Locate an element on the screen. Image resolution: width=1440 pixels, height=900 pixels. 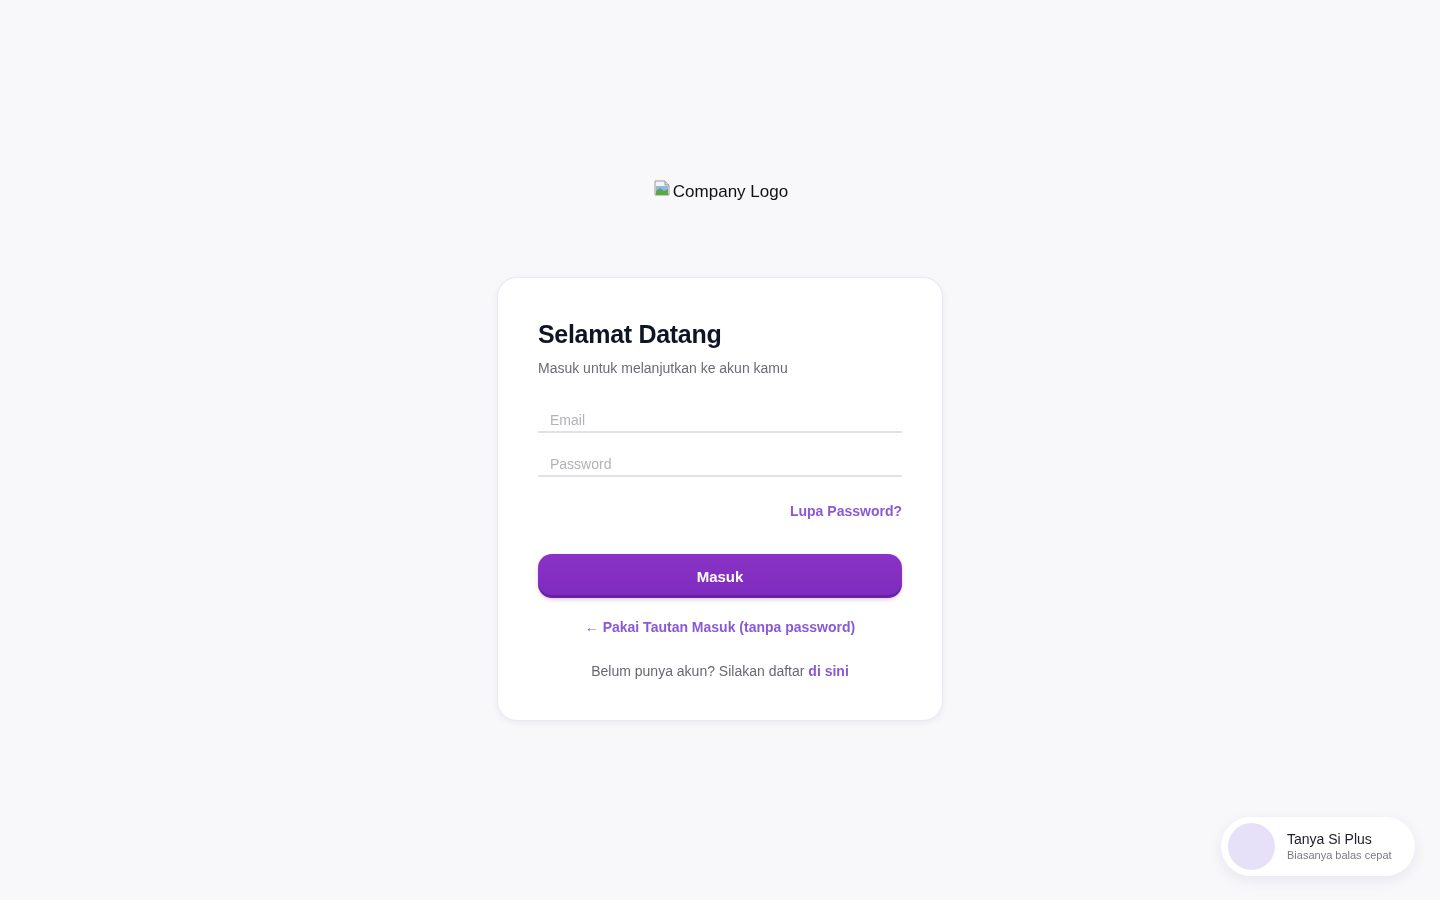
avatar-placeholder-icon is located at coordinates (1251, 846).